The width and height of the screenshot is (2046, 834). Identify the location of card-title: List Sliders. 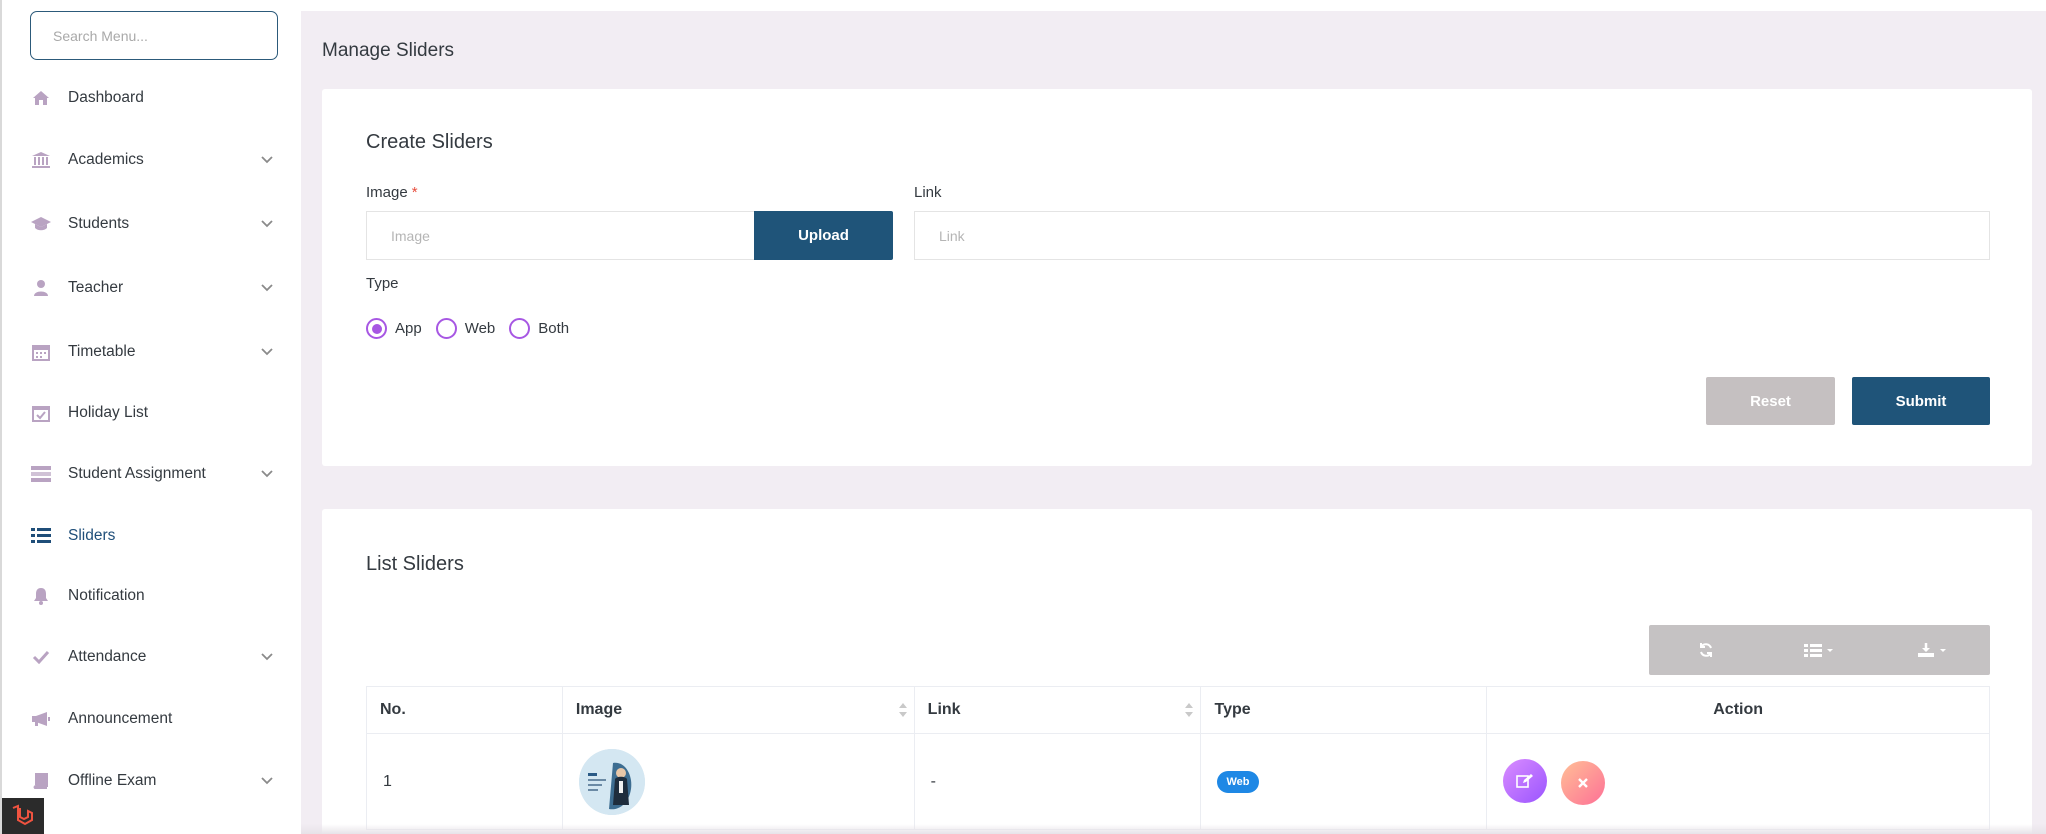
(415, 564).